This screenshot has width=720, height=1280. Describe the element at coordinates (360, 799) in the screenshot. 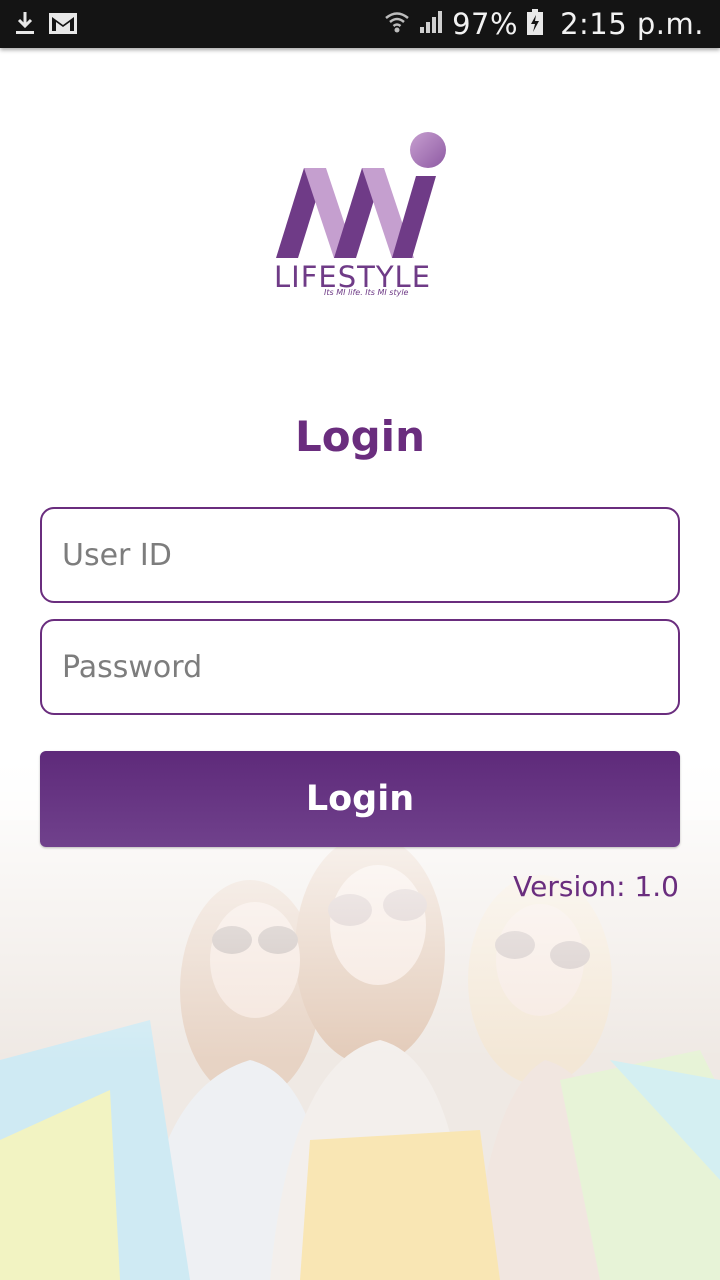

I see `login-button: Login` at that location.